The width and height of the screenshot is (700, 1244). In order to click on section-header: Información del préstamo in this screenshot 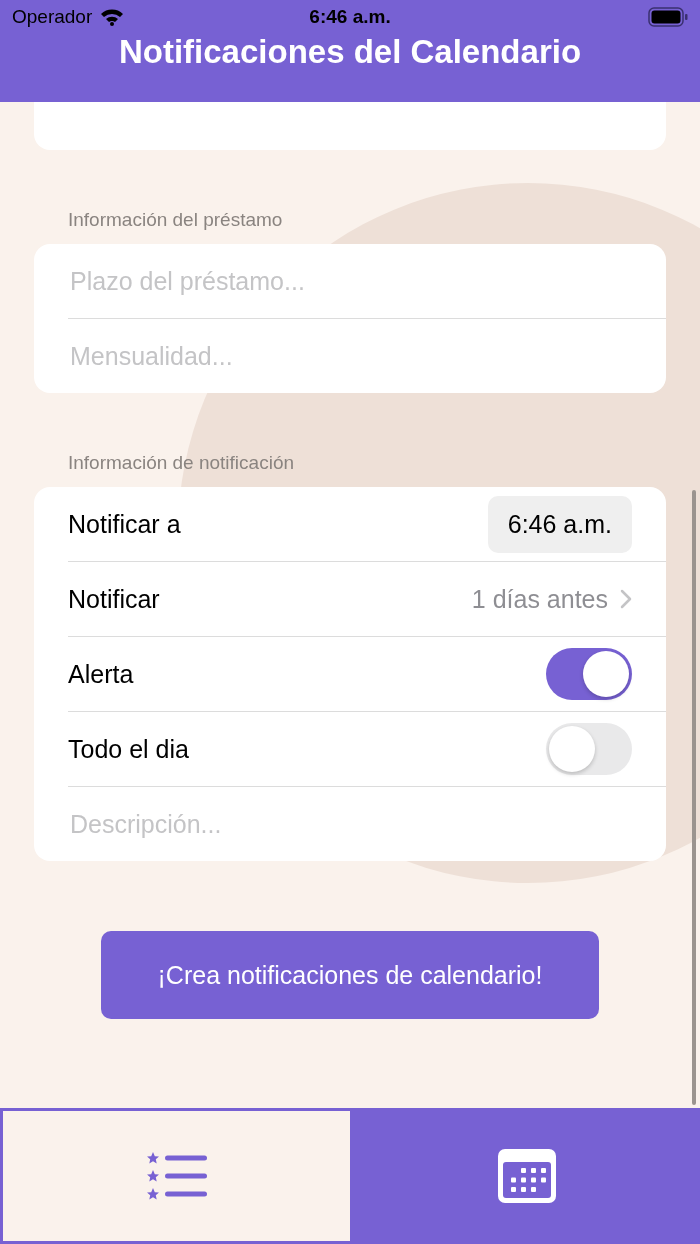, I will do `click(176, 220)`.